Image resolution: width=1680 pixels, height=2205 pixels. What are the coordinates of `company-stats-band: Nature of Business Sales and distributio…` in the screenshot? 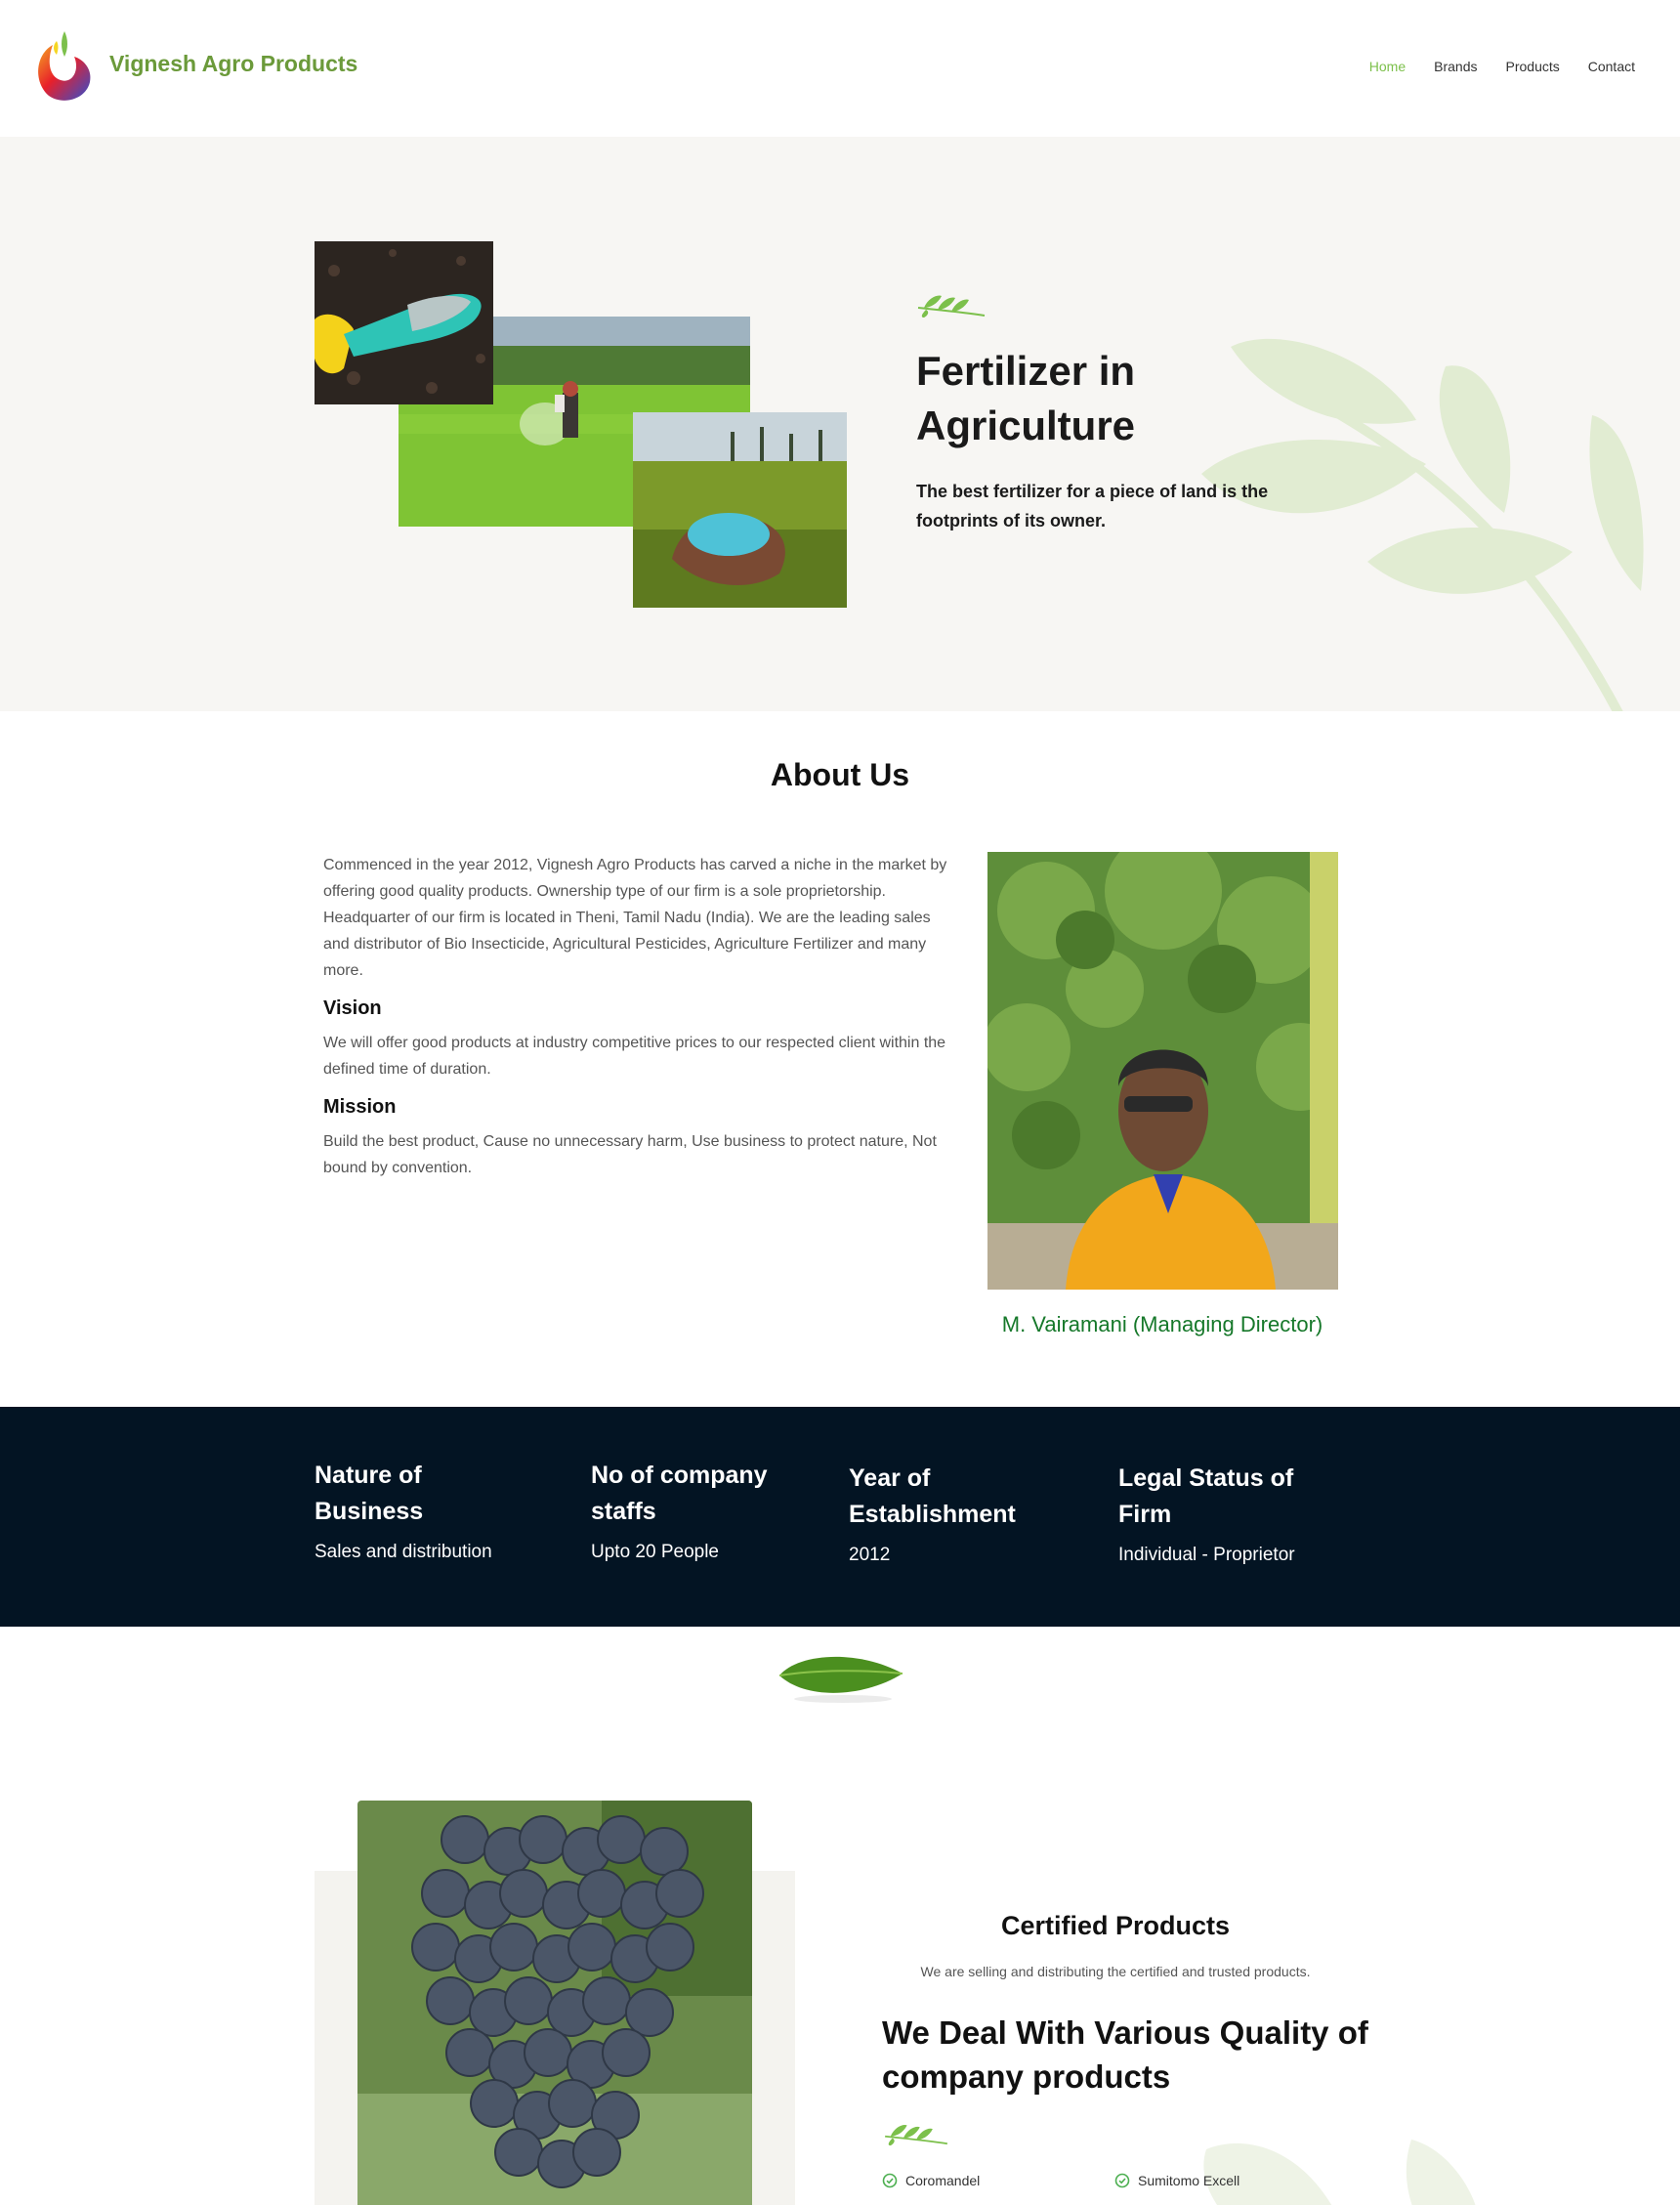 It's located at (840, 1517).